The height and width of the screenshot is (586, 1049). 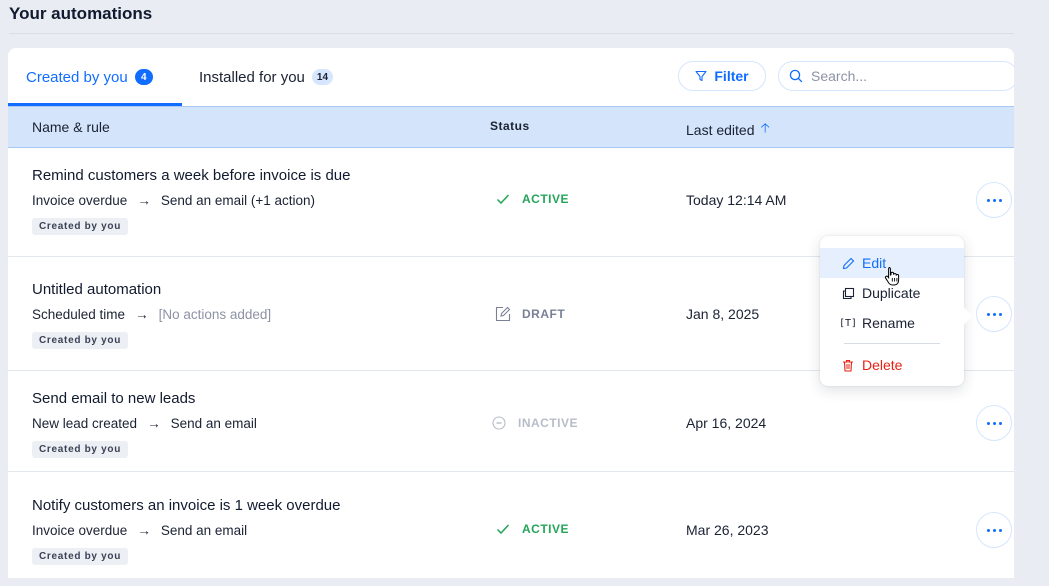 What do you see at coordinates (727, 530) in the screenshot?
I see `last-edited-date: Mar 26, 2023` at bounding box center [727, 530].